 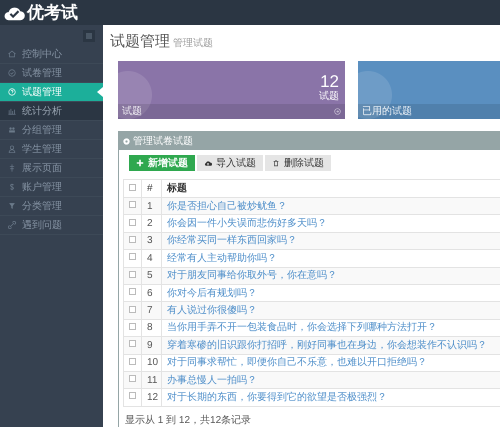 I want to click on panel-title: 管理试卷试题, so click(x=163, y=141).